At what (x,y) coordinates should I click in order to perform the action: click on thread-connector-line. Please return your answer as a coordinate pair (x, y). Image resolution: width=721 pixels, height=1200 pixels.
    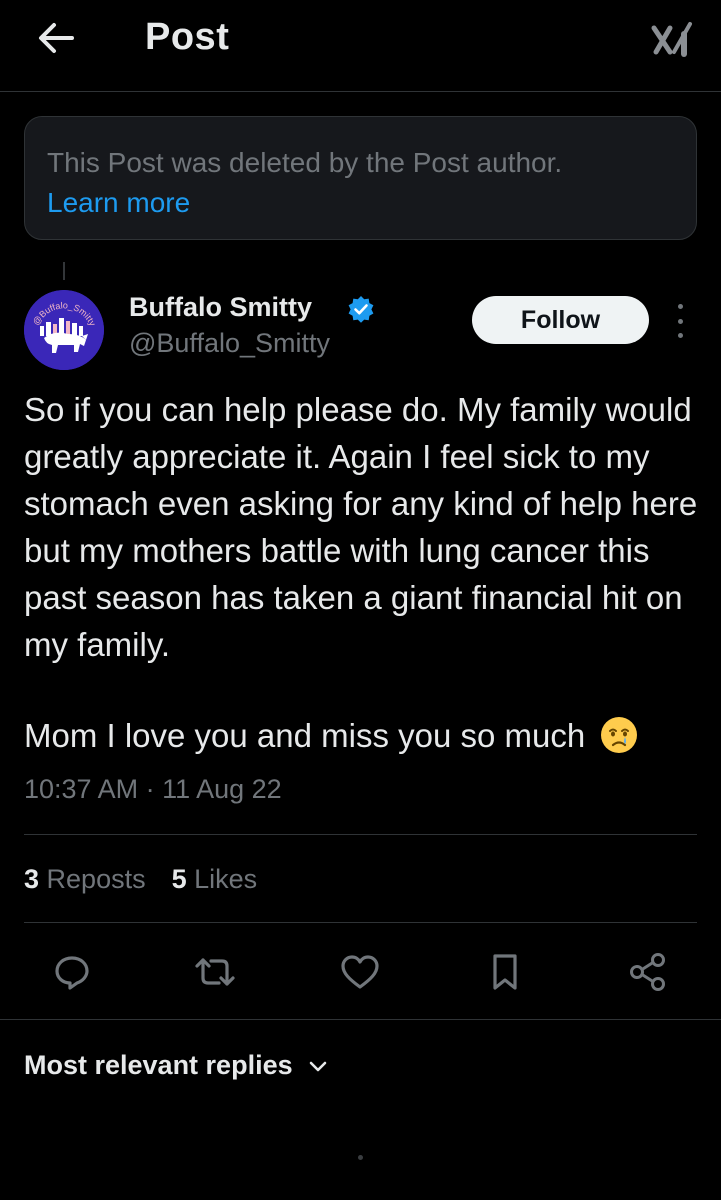
    Looking at the image, I should click on (64, 271).